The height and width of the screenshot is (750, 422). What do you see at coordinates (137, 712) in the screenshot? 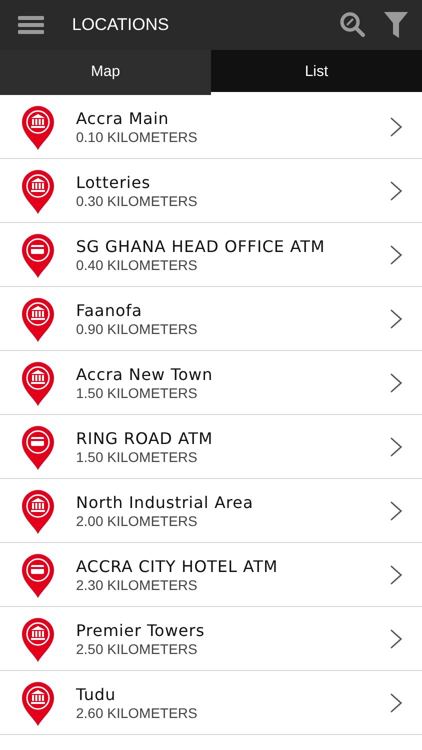
I see `distance-text: 2.60 KILOMETERS` at bounding box center [137, 712].